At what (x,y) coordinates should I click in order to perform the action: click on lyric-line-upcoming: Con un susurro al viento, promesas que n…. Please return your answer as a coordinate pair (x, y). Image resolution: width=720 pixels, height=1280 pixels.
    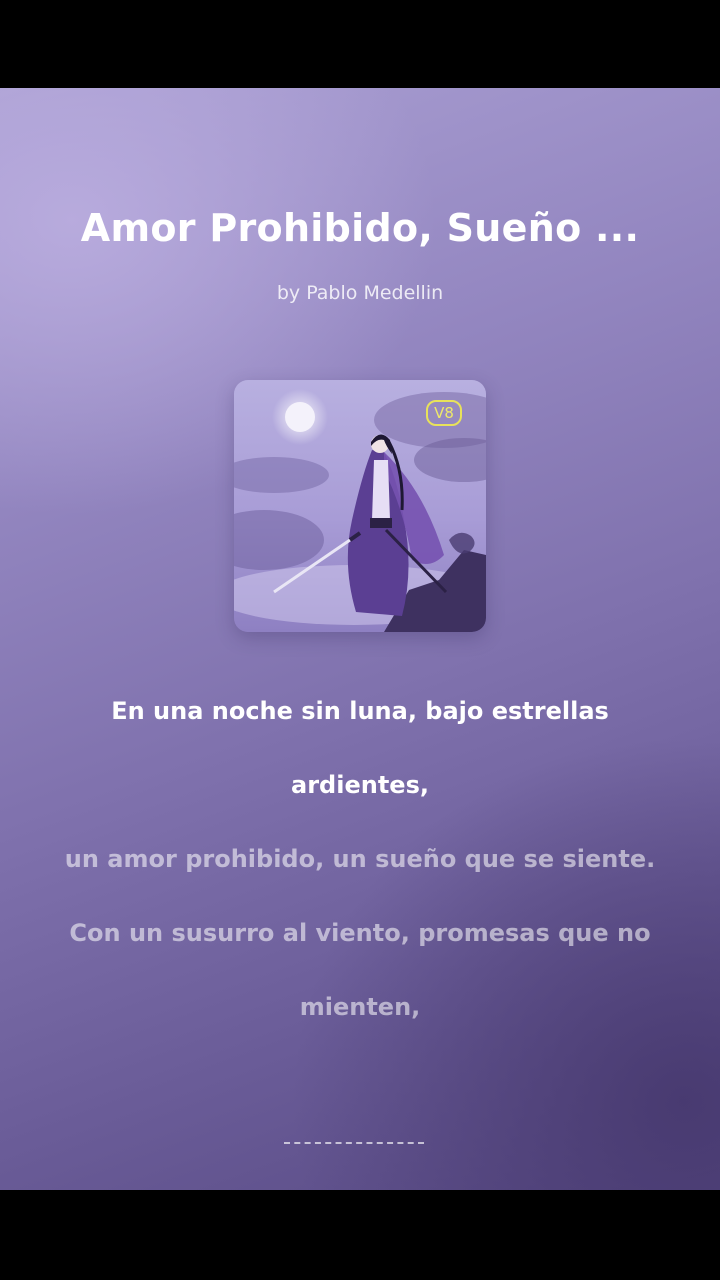
    Looking at the image, I should click on (360, 970).